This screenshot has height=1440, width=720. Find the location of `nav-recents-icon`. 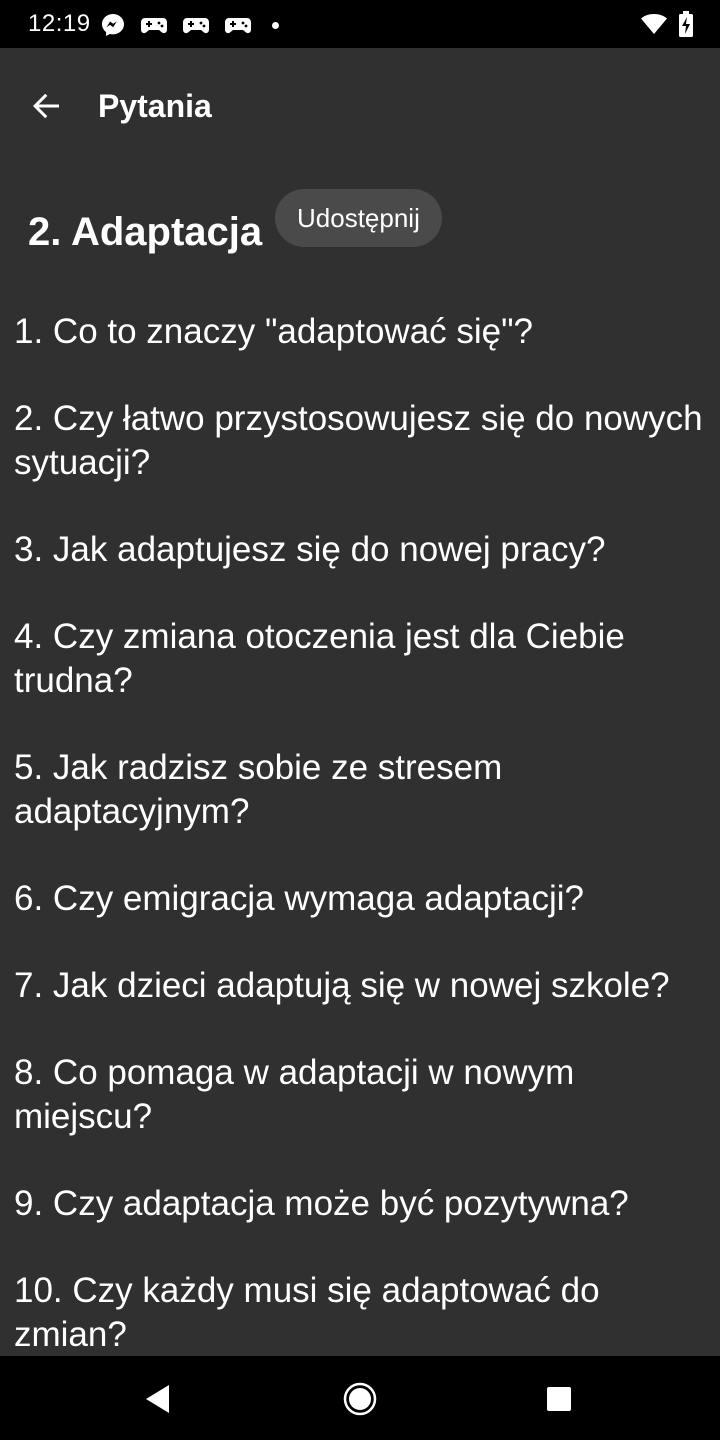

nav-recents-icon is located at coordinates (559, 1399).